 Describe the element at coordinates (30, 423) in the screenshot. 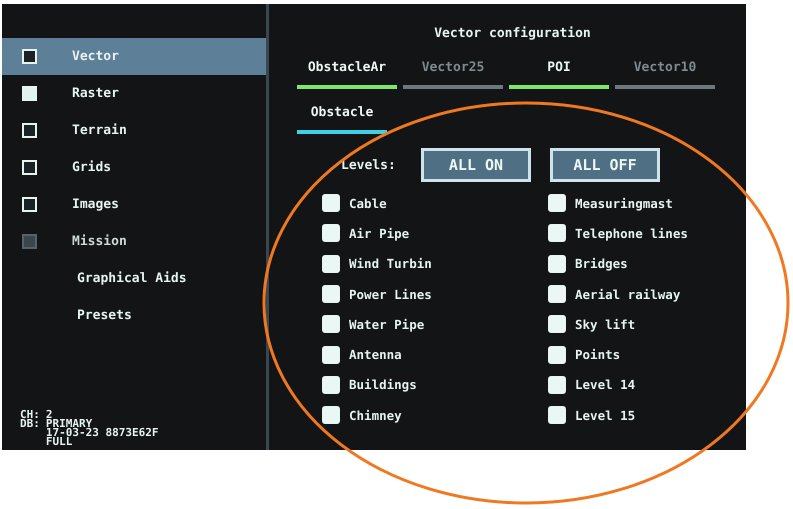

I see `status-label: DB:` at that location.